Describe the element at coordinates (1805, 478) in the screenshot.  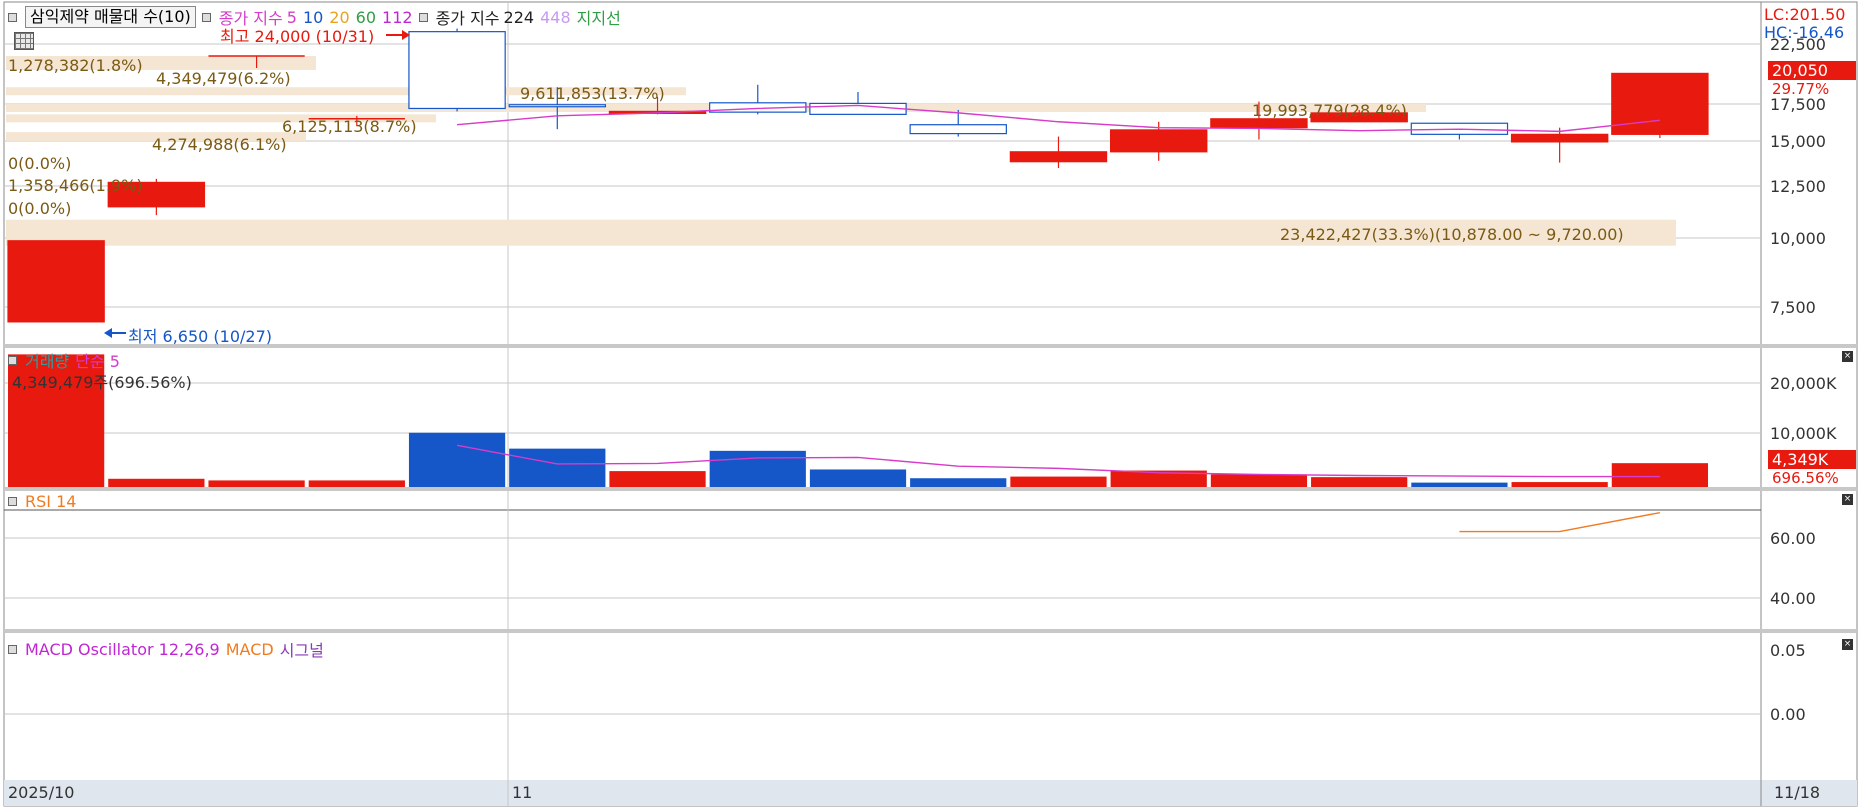
I see `last-ratio-tag: 696.56%` at that location.